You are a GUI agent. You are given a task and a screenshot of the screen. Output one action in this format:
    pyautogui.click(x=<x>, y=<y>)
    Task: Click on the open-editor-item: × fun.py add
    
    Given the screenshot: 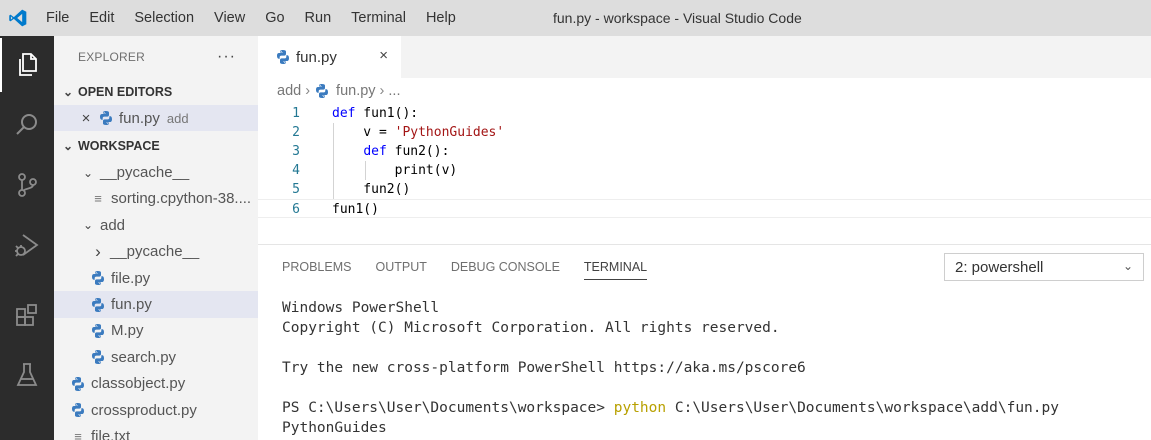 What is the action you would take?
    pyautogui.click(x=156, y=118)
    